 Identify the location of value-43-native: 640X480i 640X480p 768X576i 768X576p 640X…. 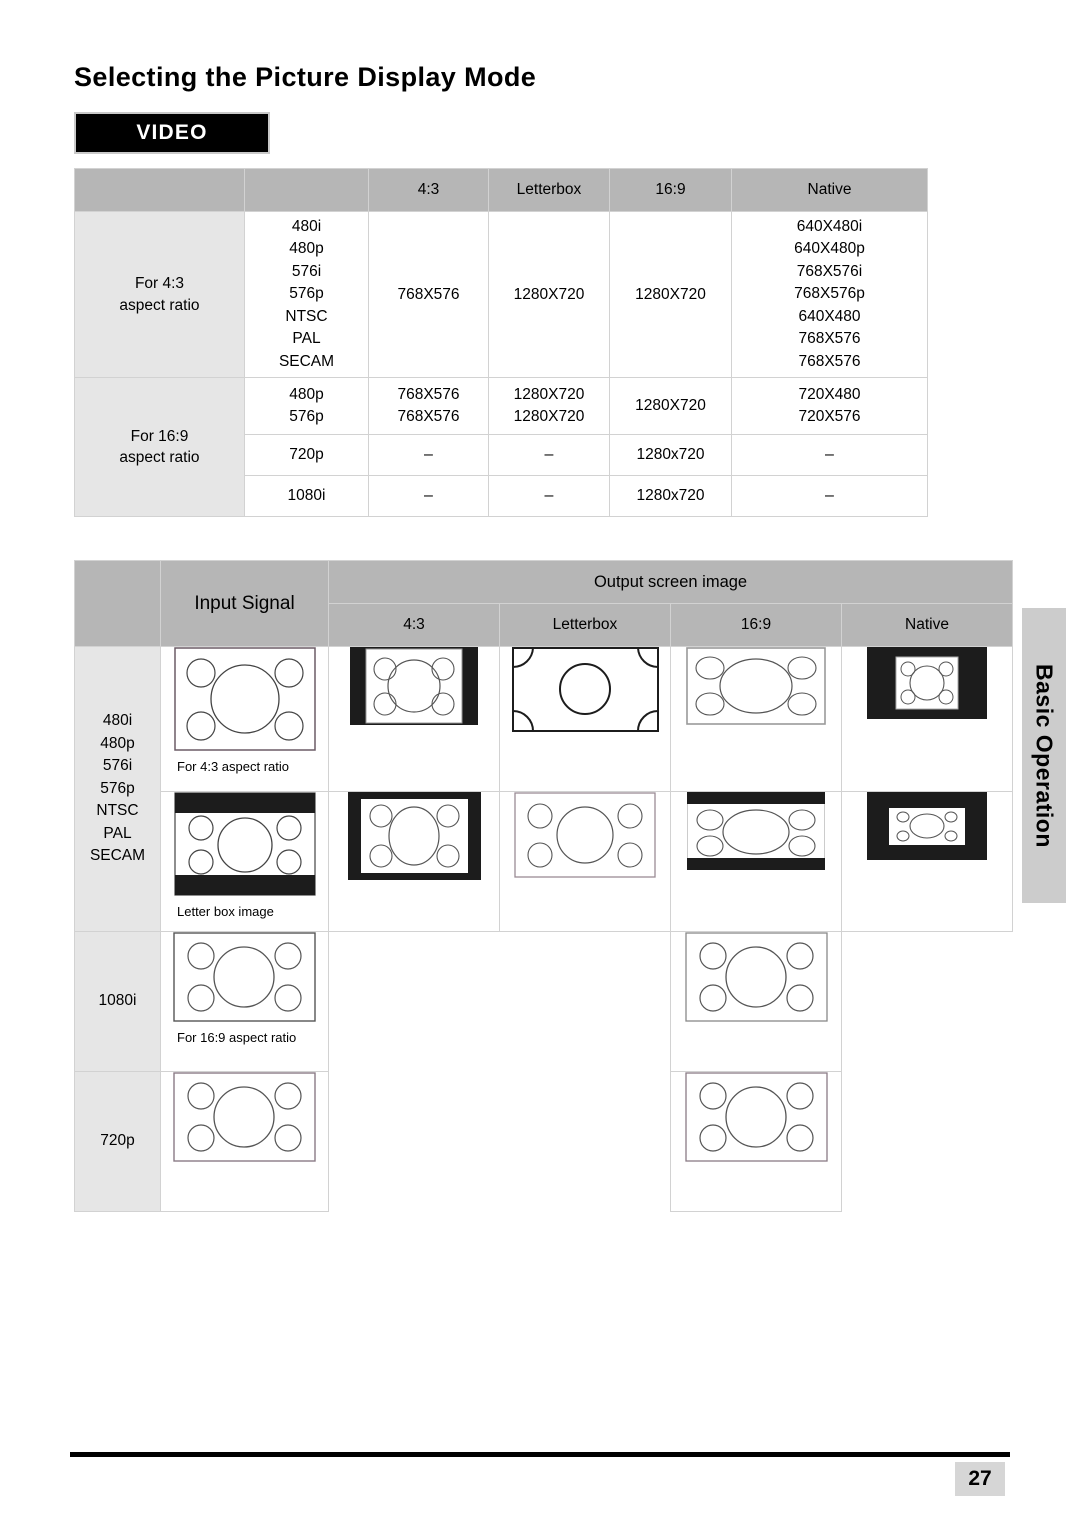
(829, 294).